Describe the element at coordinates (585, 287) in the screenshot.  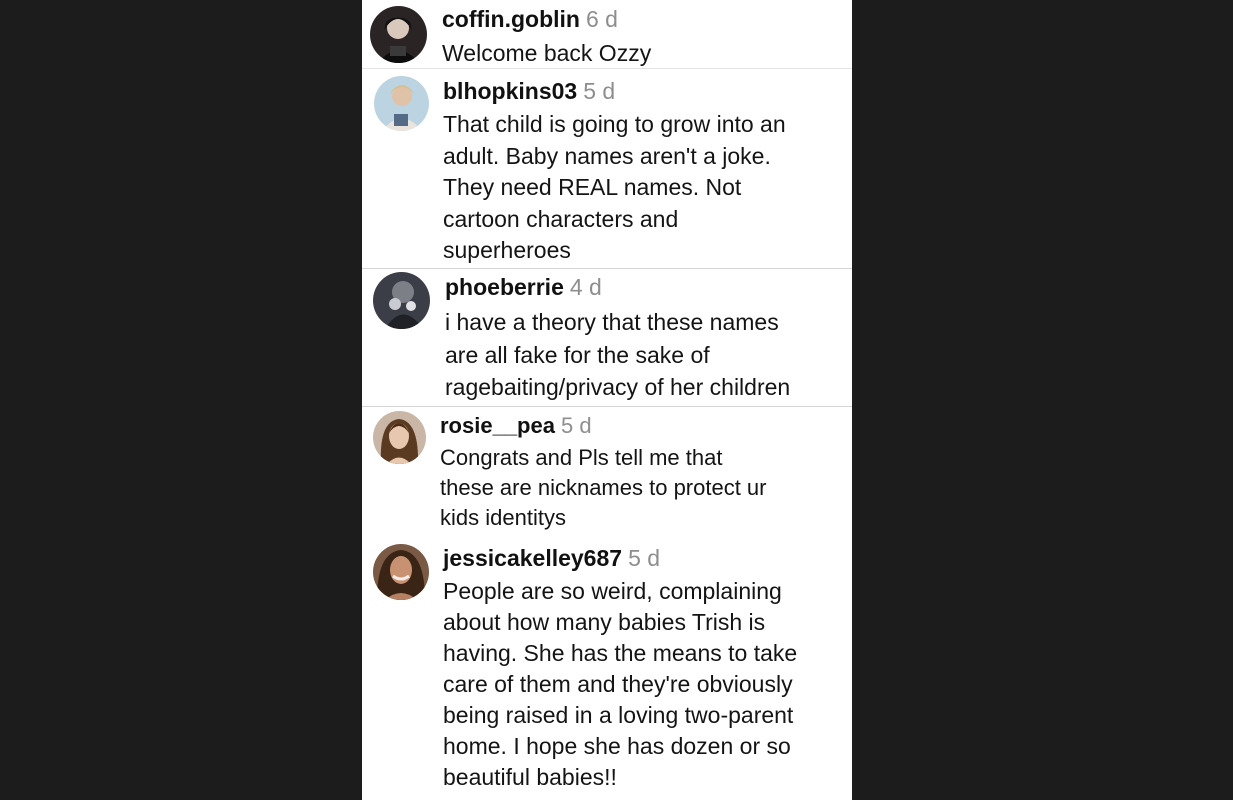
I see `comment-age: 4 d` at that location.